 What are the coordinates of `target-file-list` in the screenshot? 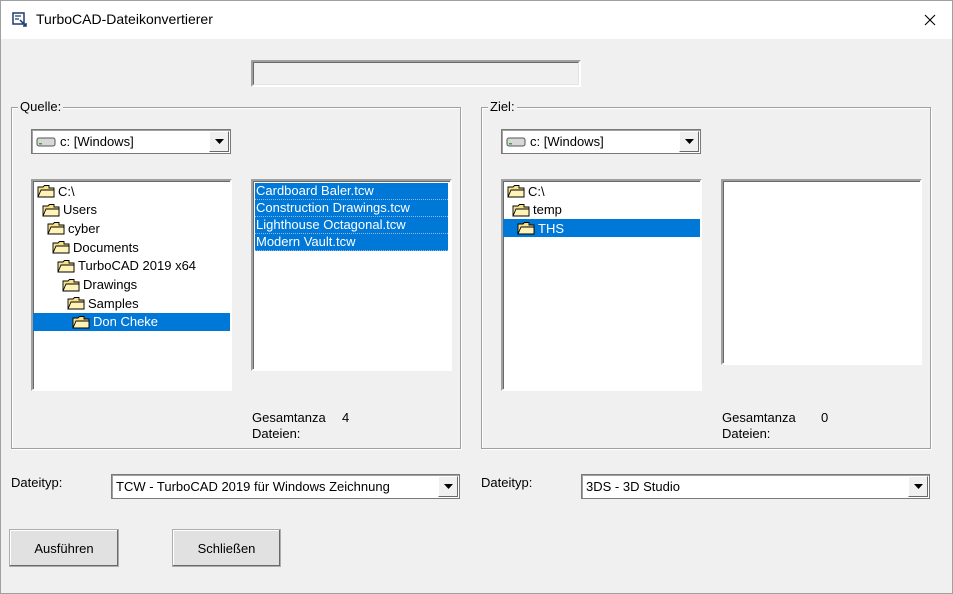 It's located at (821, 272).